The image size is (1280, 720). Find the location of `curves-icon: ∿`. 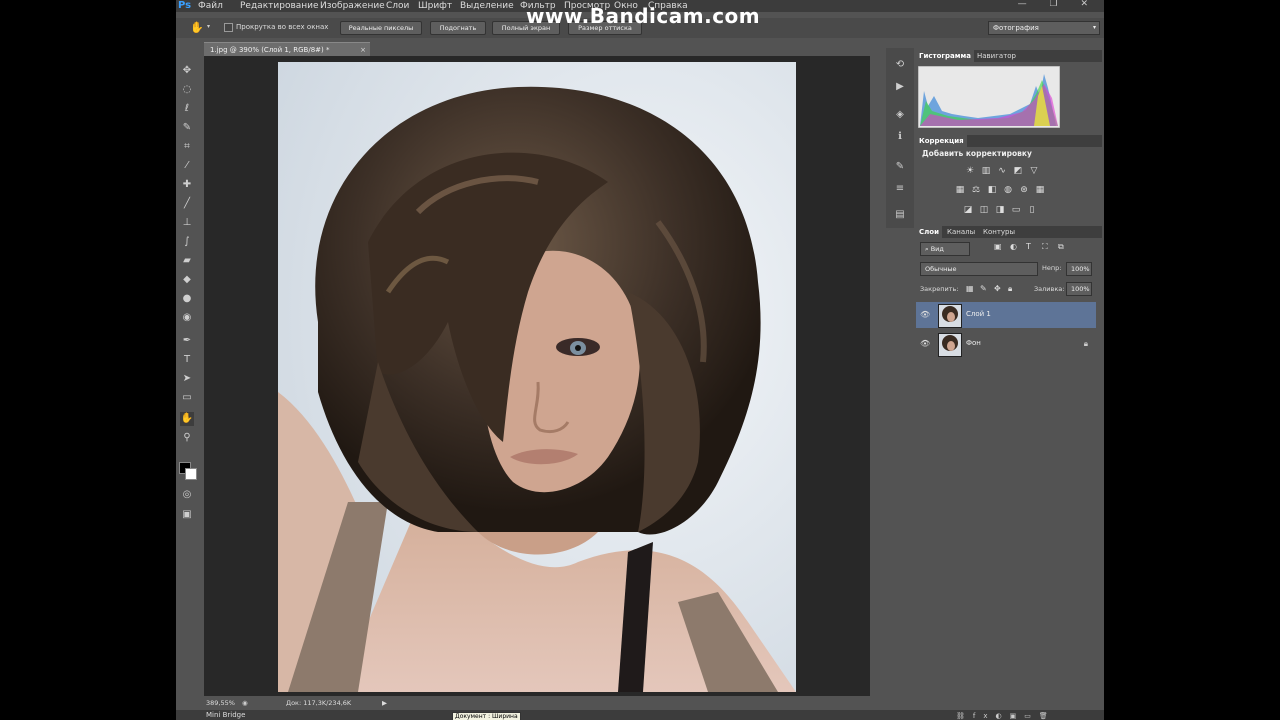

curves-icon: ∿ is located at coordinates (1002, 171).